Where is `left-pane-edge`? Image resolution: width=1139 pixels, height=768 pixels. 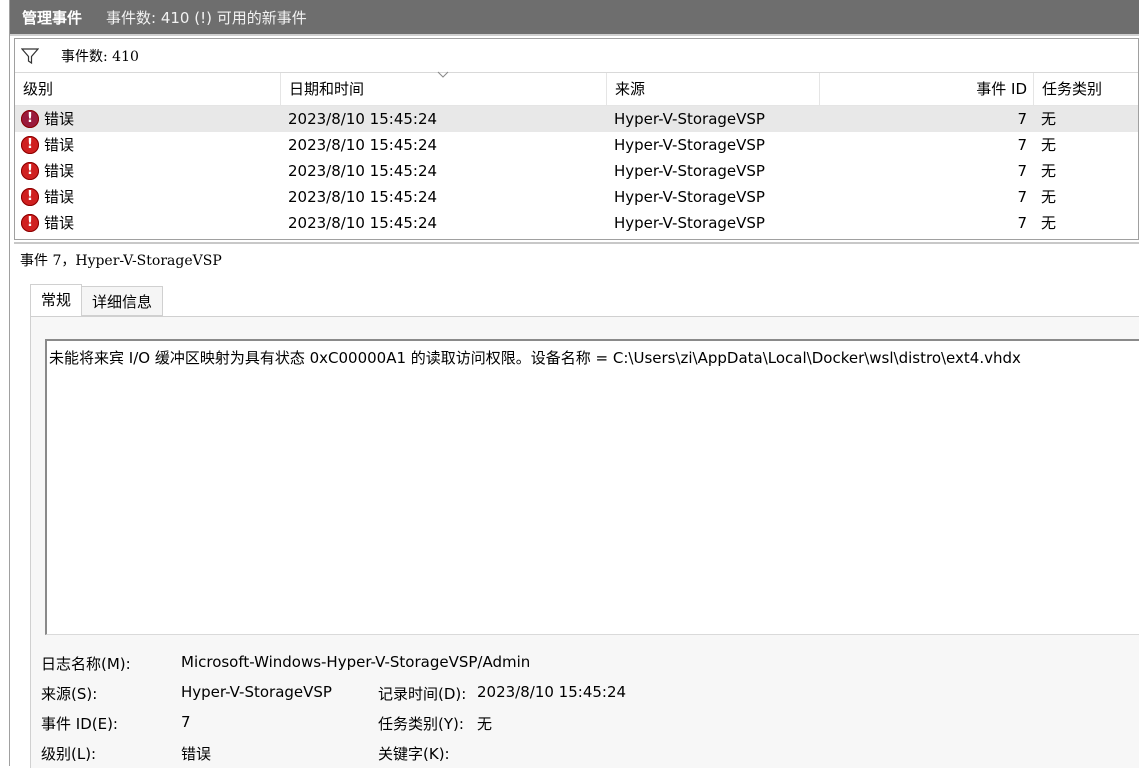
left-pane-edge is located at coordinates (5, 383).